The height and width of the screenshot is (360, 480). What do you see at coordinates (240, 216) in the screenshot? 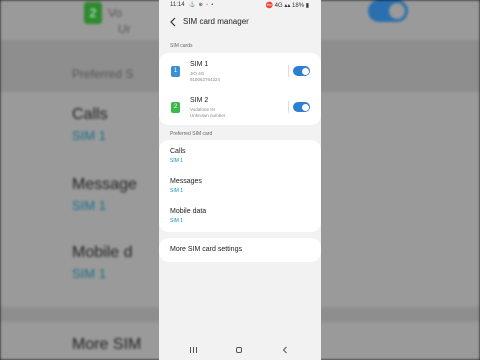
I see `pref-data-row: Mobile data SIM 1` at bounding box center [240, 216].